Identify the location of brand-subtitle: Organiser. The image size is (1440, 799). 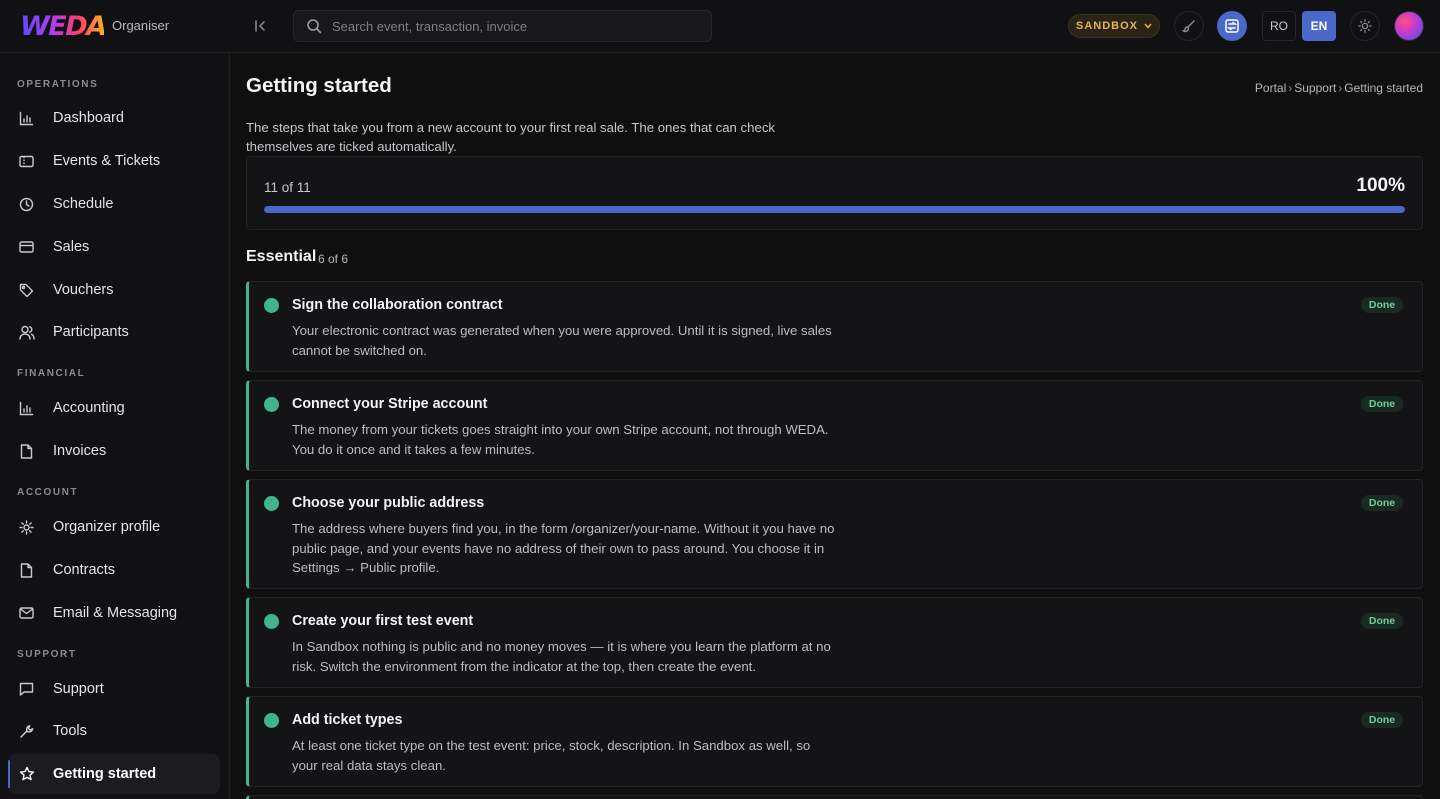
(141, 25).